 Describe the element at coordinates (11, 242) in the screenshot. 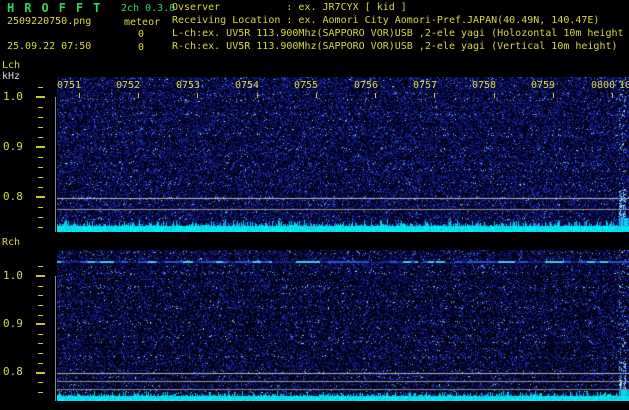

I see `rch-channel-label: Rch` at that location.